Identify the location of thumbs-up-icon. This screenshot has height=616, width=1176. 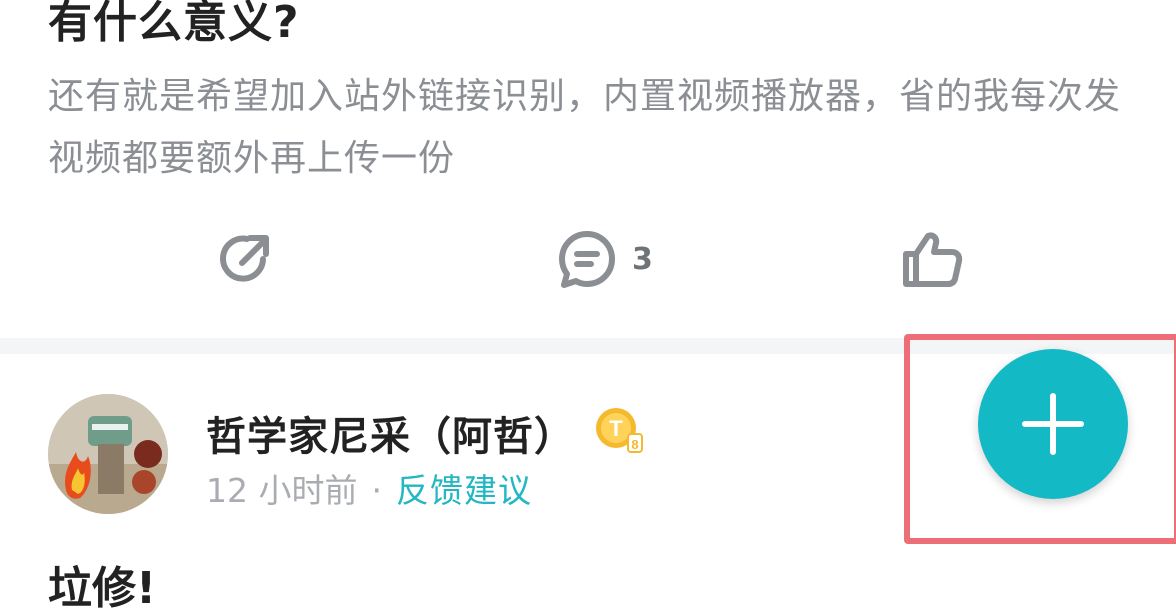
(933, 259).